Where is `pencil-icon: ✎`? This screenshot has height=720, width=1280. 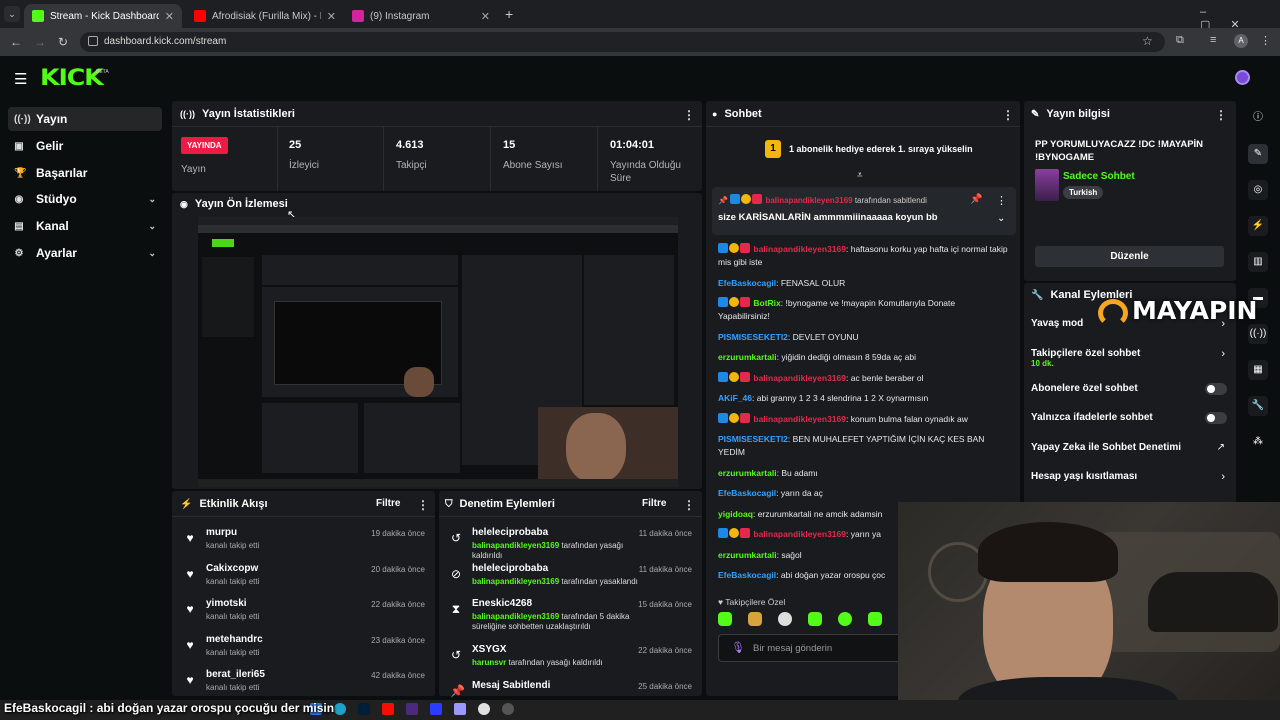 pencil-icon: ✎ is located at coordinates (1258, 154).